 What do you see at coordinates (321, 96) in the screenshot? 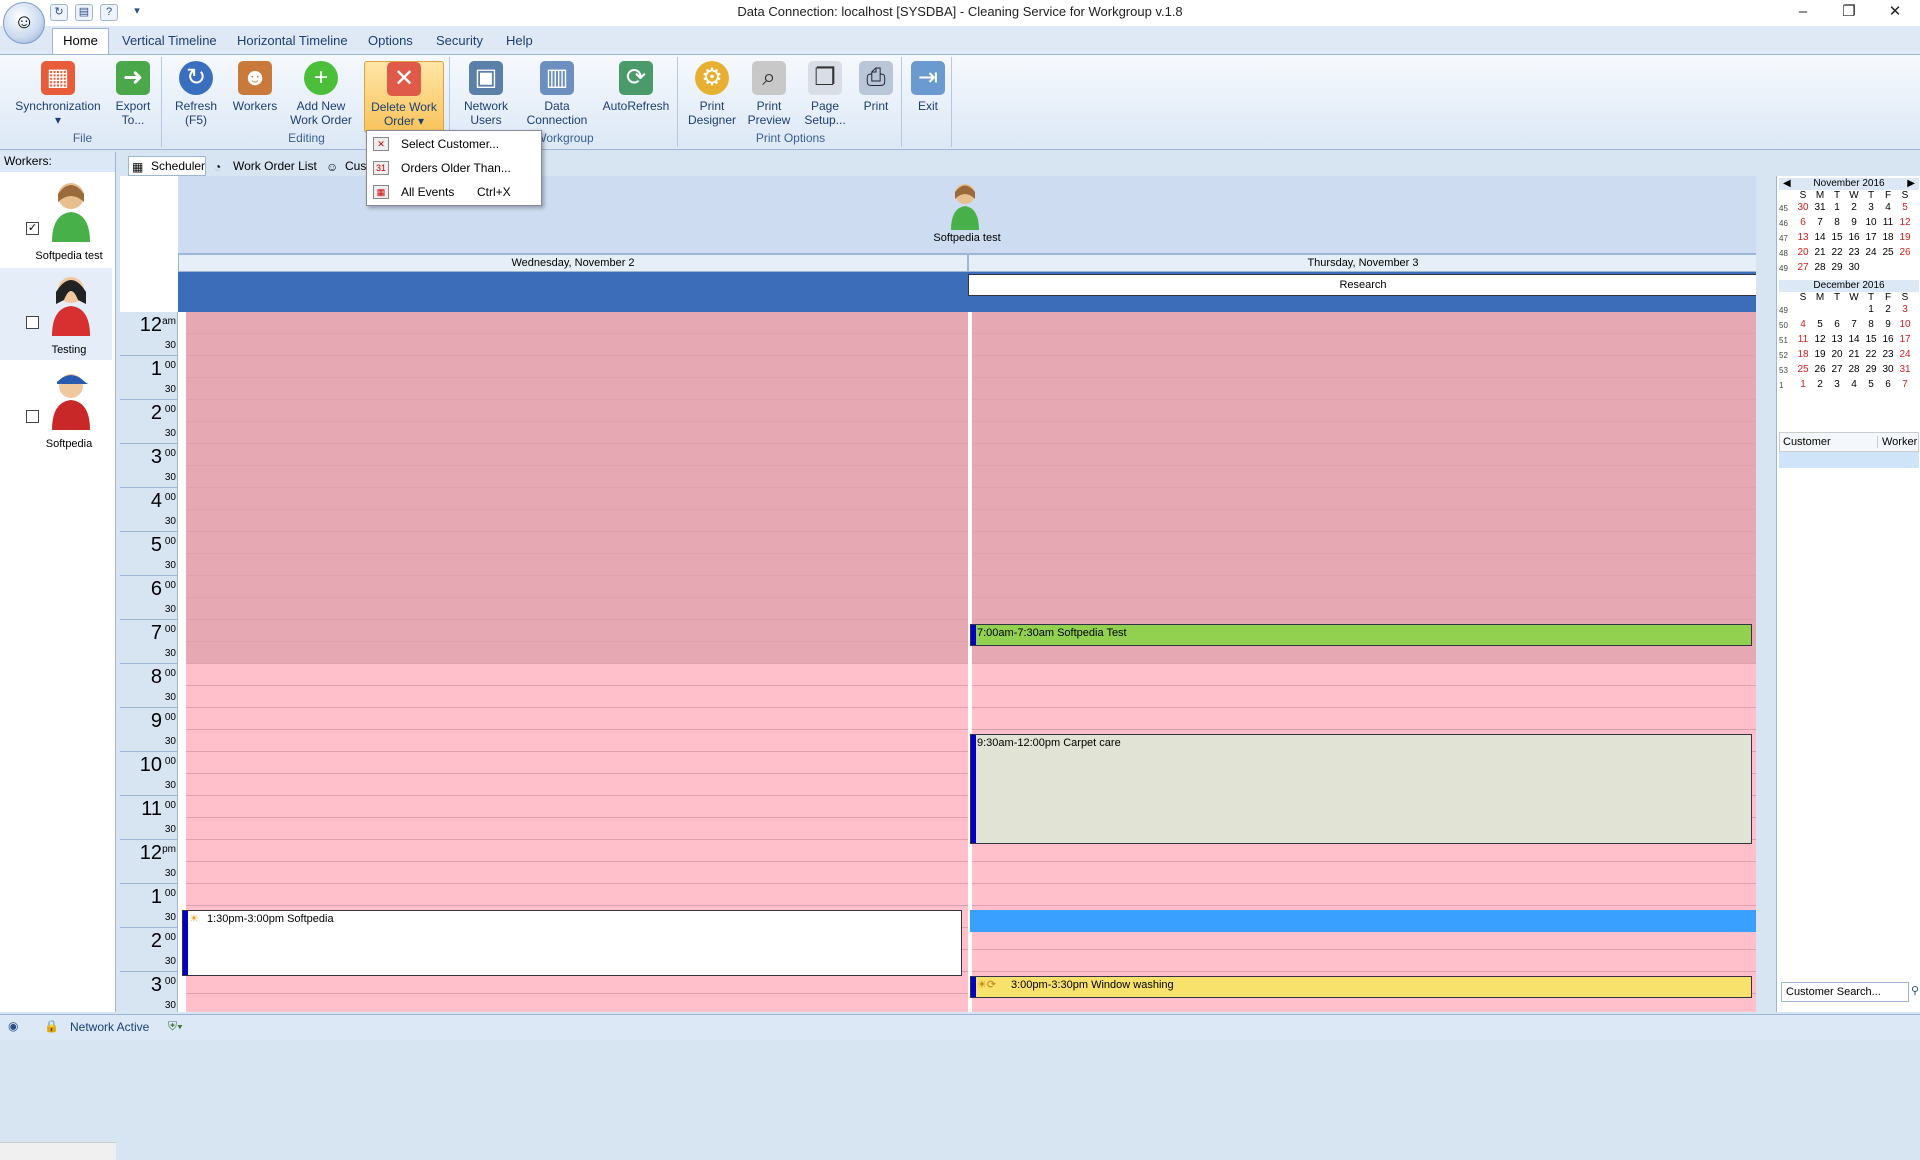
I see `add-work-order-button: + Add New Work Order` at bounding box center [321, 96].